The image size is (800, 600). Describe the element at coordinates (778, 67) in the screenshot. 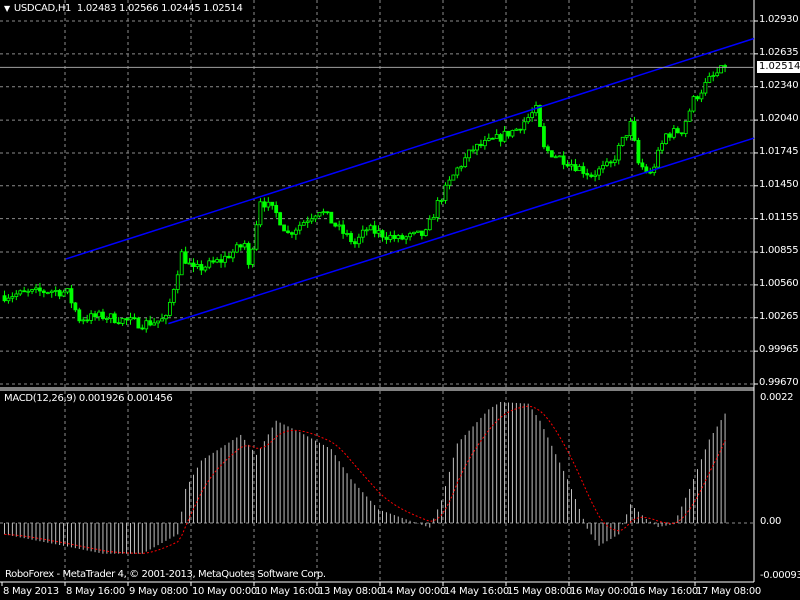

I see `current-price-label: 1.02514` at that location.